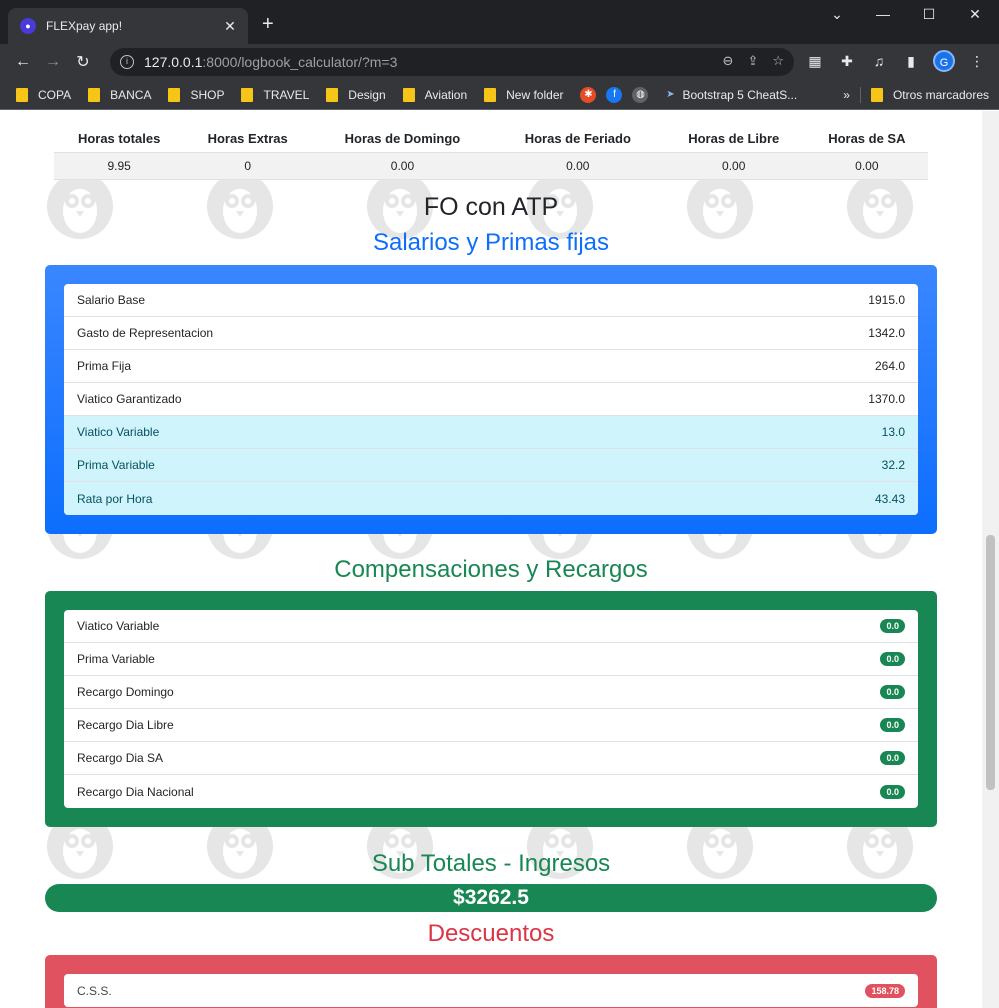  What do you see at coordinates (83, 62) in the screenshot?
I see `reload-icon: ↻` at bounding box center [83, 62].